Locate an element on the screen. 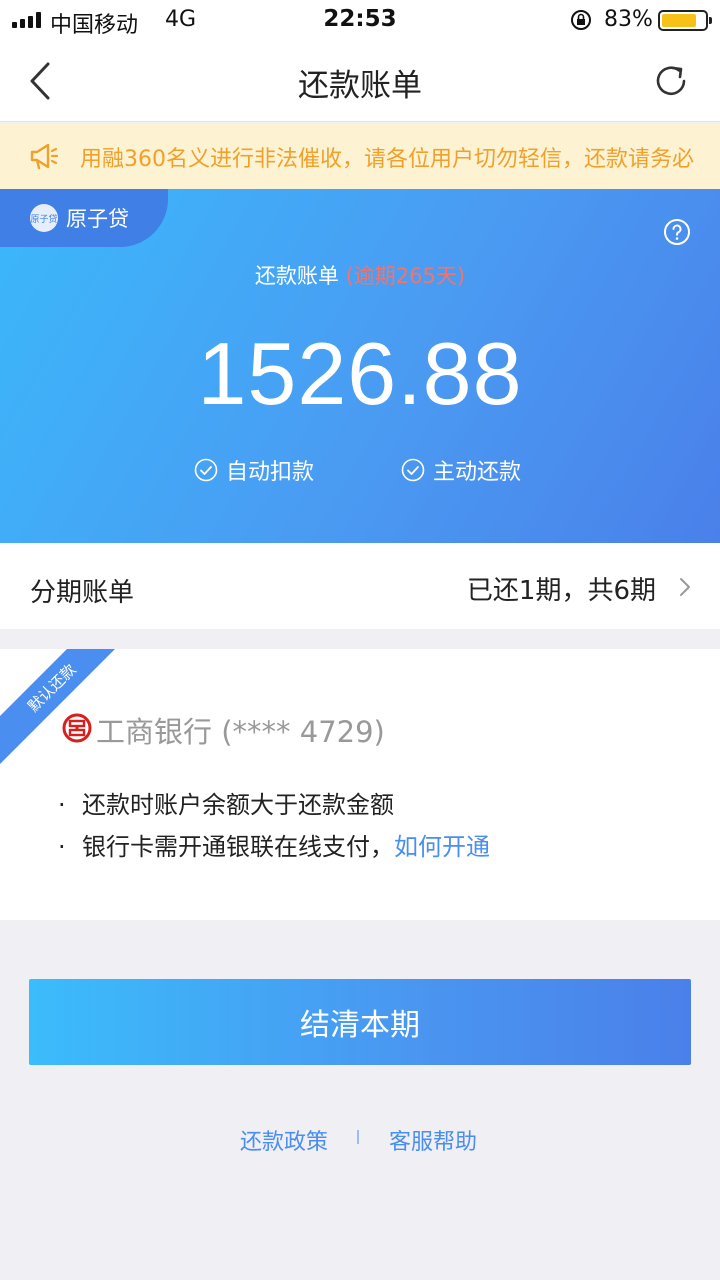 This screenshot has width=720, height=1280. bill-title-label: 还款账单 is located at coordinates (296, 276).